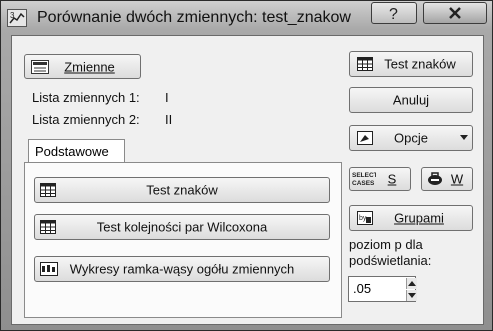 This screenshot has height=331, width=493. I want to click on sign-test-button-label: Test znaków, so click(182, 190).